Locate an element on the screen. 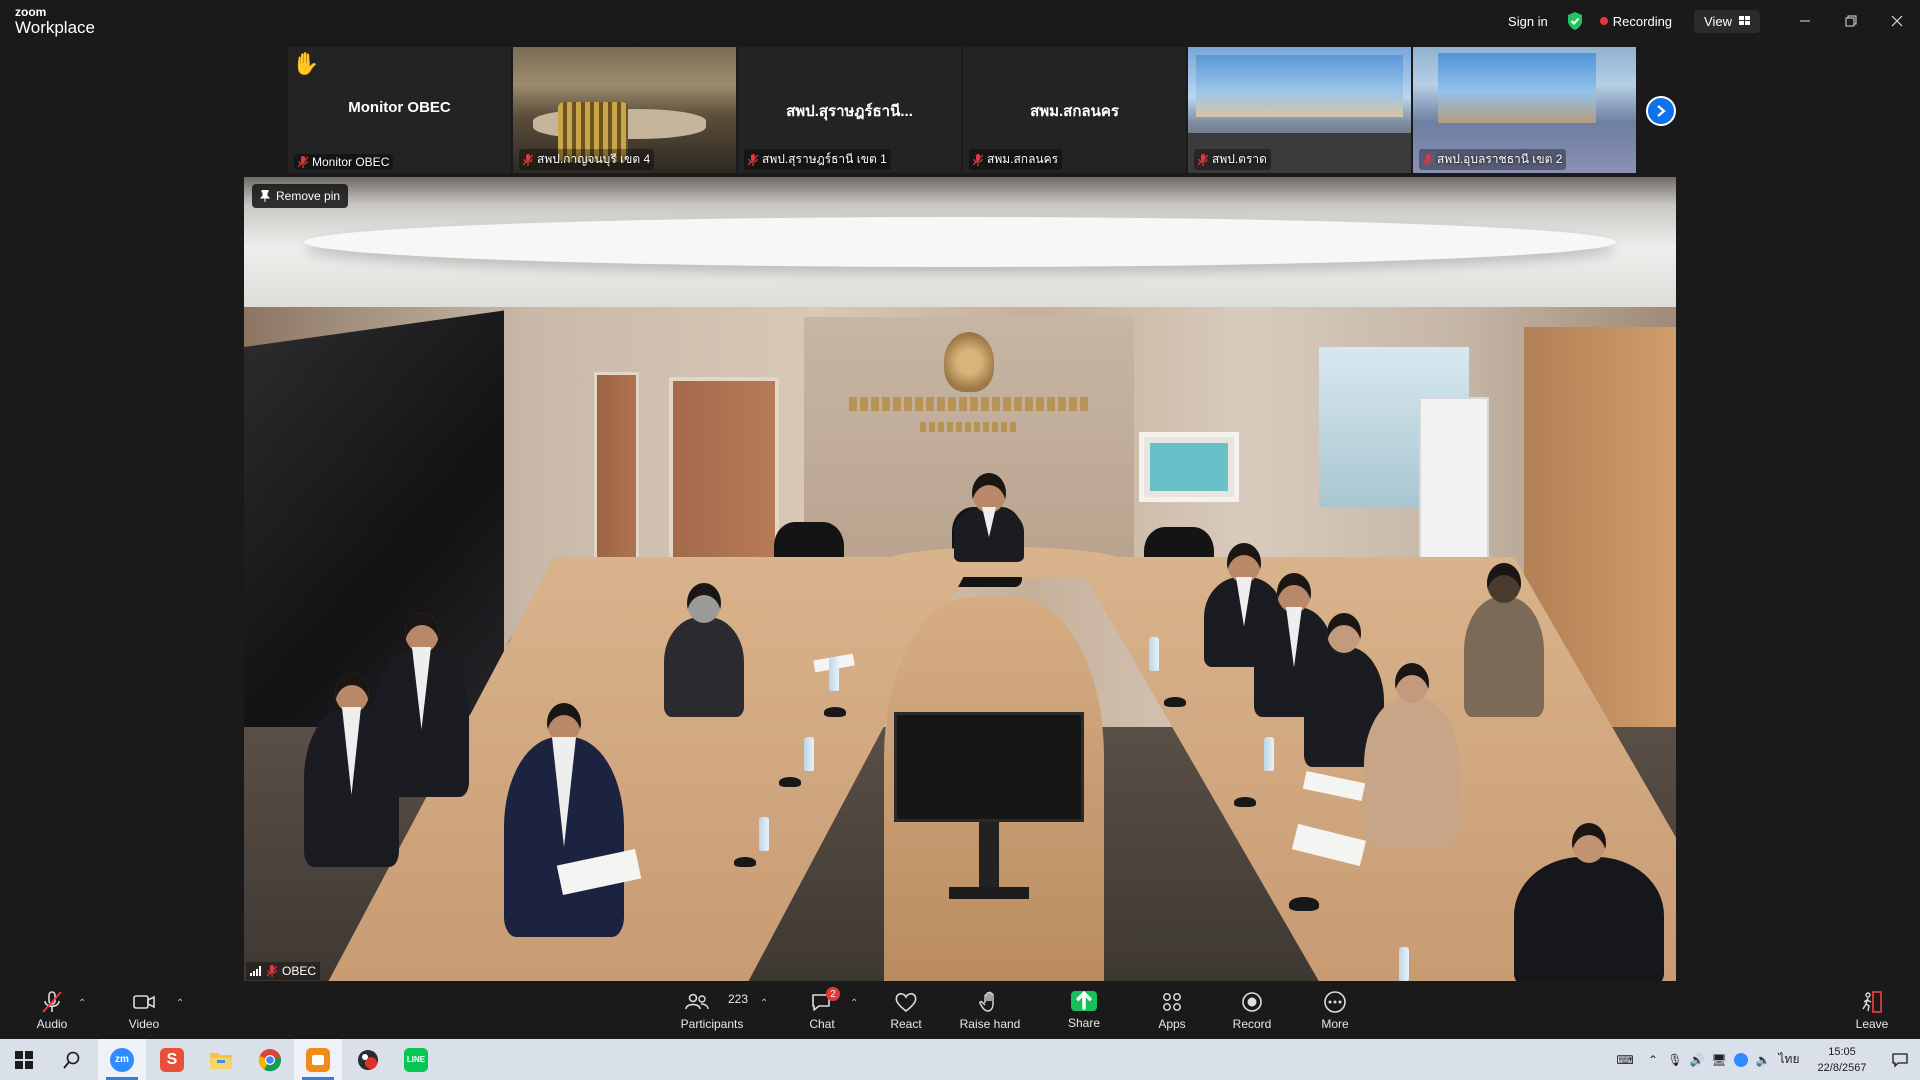 Image resolution: width=1920 pixels, height=1080 pixels. main-video-label: OBEC is located at coordinates (283, 971).